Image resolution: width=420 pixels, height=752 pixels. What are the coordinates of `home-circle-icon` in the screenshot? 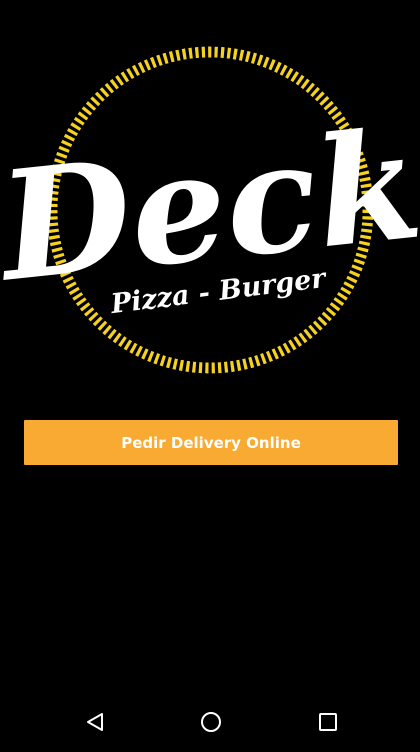 It's located at (211, 722).